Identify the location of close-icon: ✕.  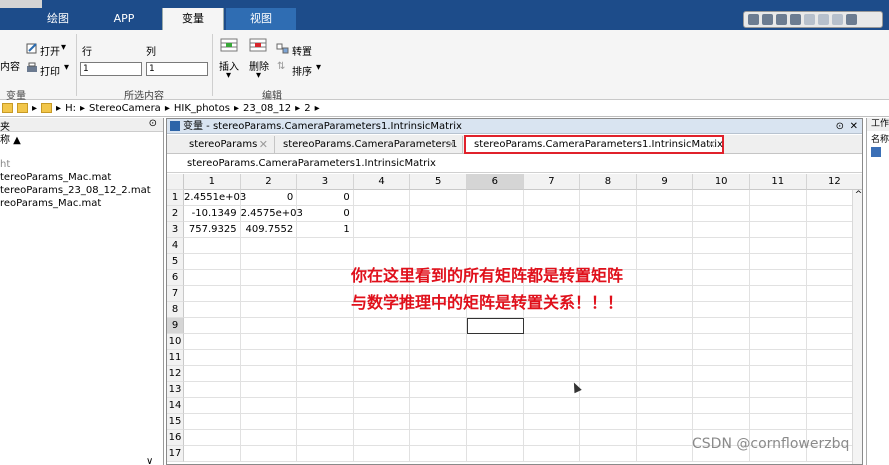
(854, 126).